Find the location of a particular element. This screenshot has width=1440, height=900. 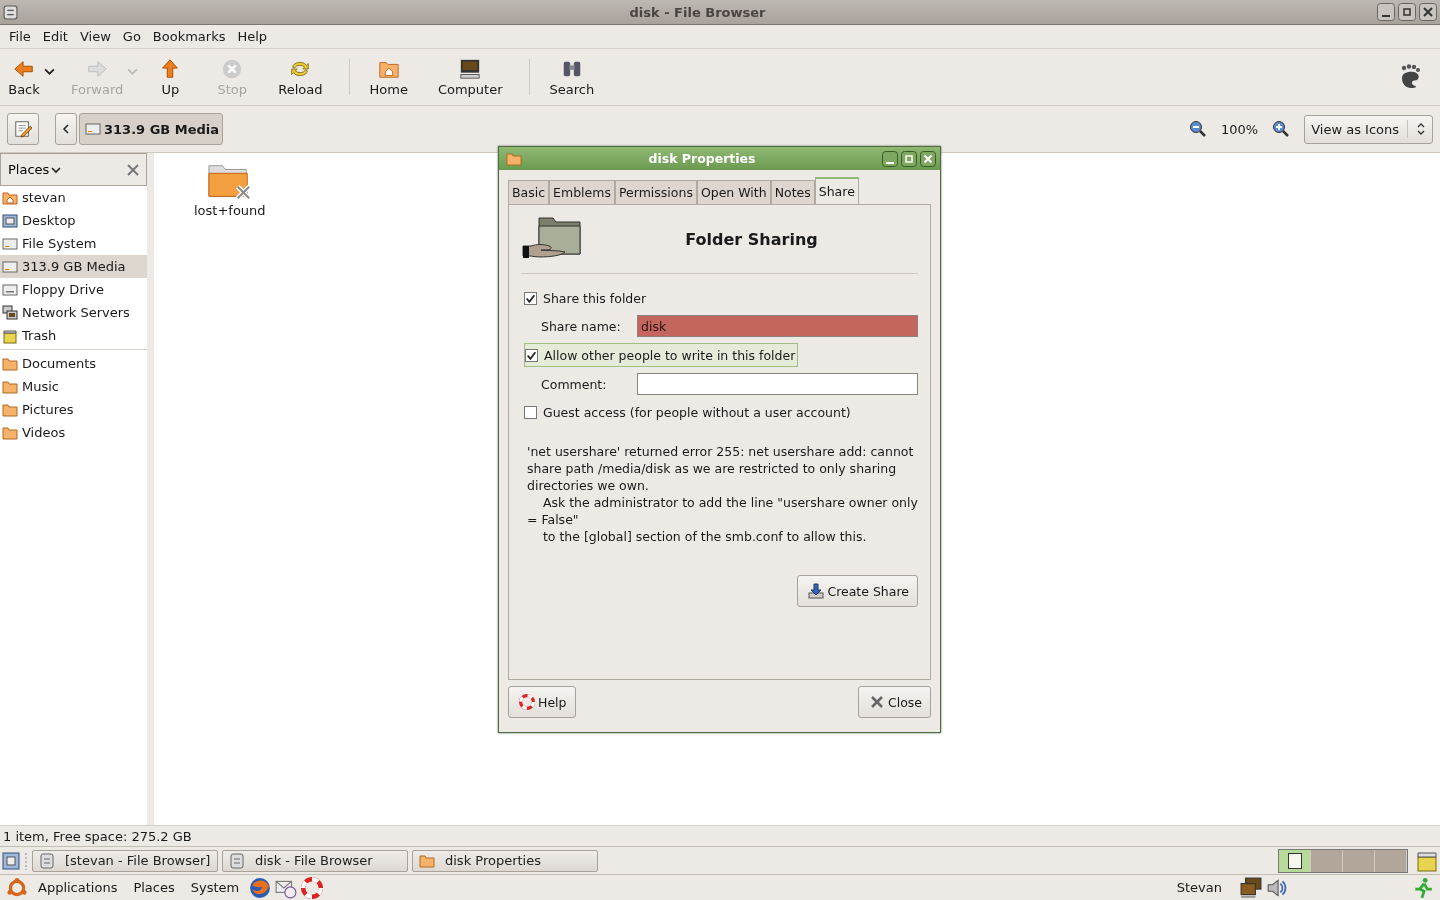

panel-menu: System is located at coordinates (215, 887).